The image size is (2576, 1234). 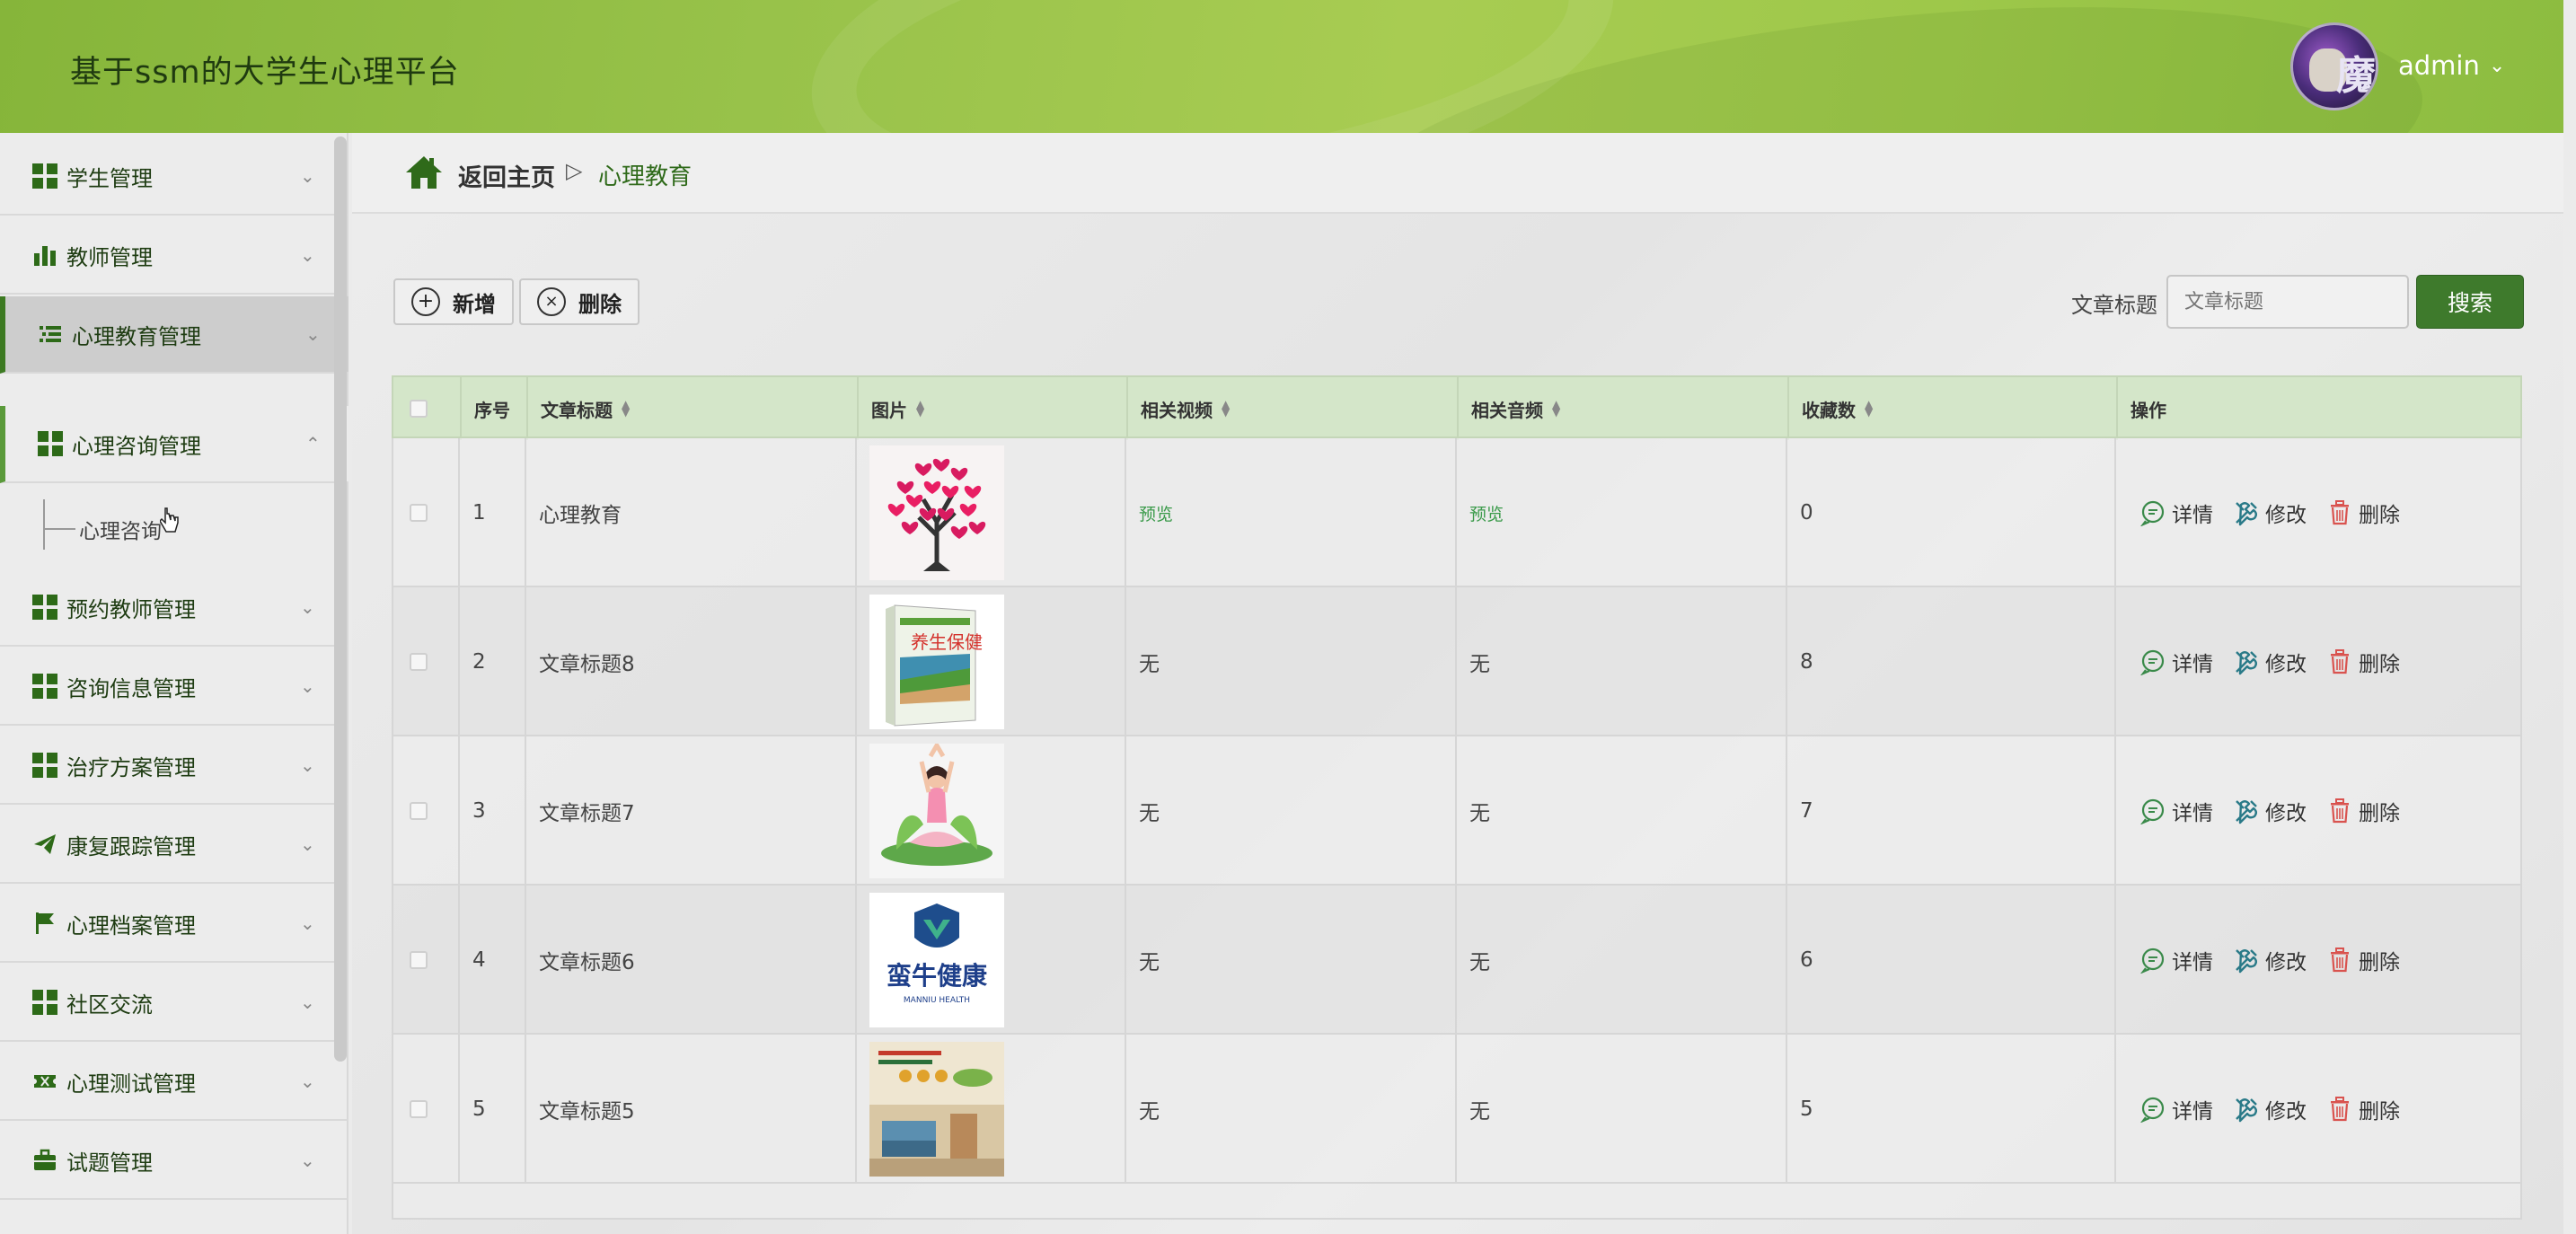 I want to click on sidebar-item-6: 咨询信息管理 ⌄, so click(x=174, y=687).